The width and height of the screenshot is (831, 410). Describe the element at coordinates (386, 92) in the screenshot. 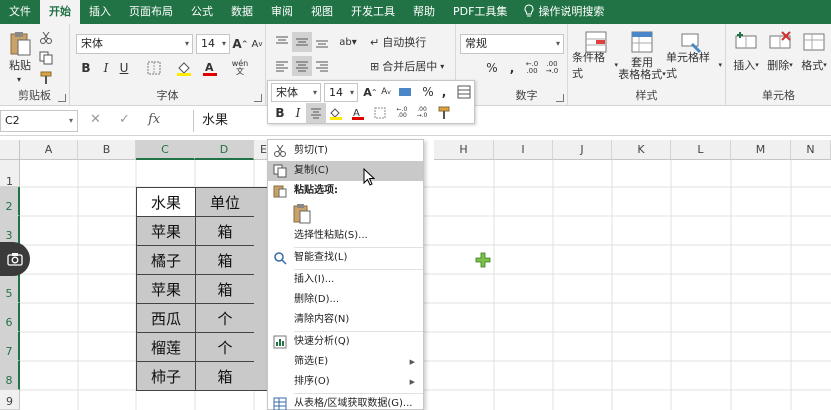

I see `mini-shrink-font-button: Av` at that location.